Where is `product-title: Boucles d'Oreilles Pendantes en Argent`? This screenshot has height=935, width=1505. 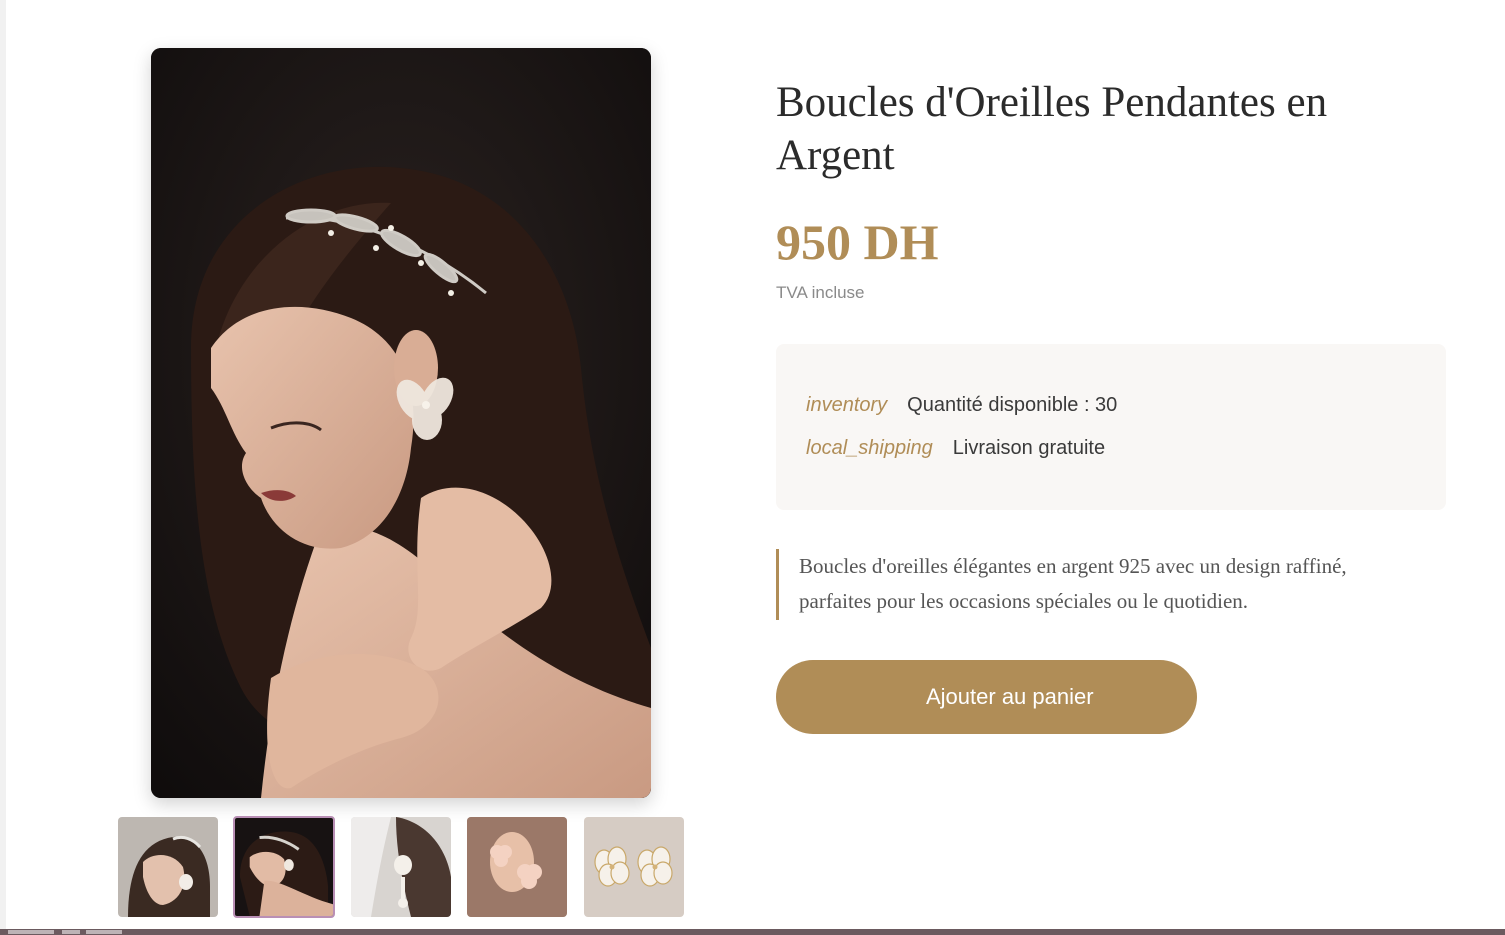
product-title: Boucles d'Oreilles Pendantes en Argent is located at coordinates (1052, 129).